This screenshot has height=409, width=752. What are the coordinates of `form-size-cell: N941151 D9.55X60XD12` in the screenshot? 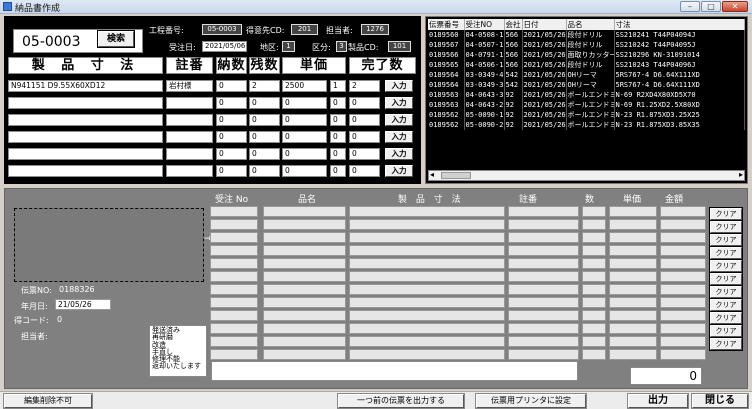 It's located at (85, 86).